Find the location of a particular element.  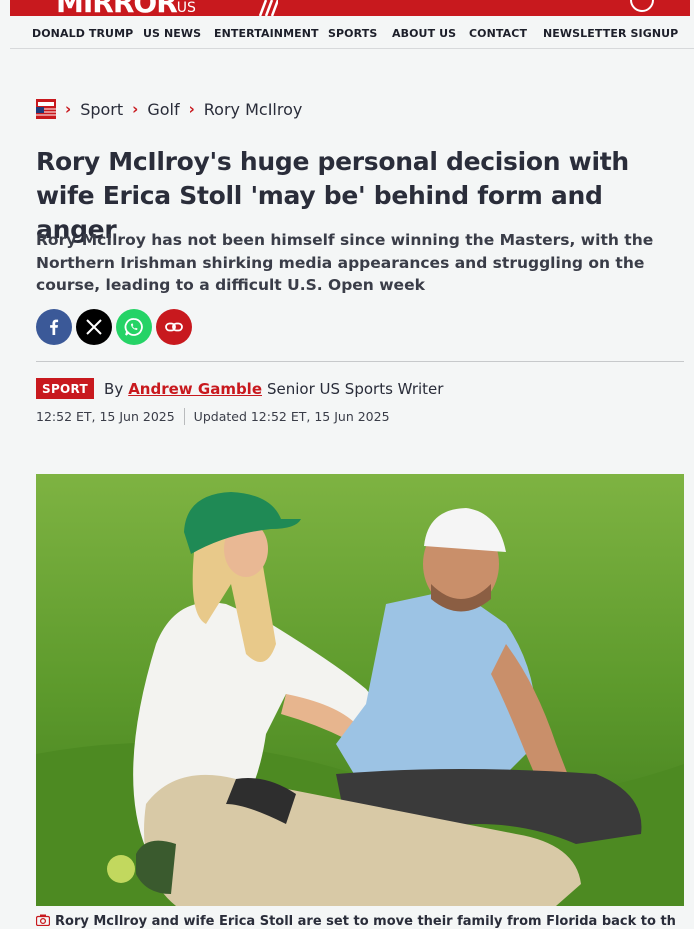

masthead-bar: MIRRORUS is located at coordinates (350, 8).